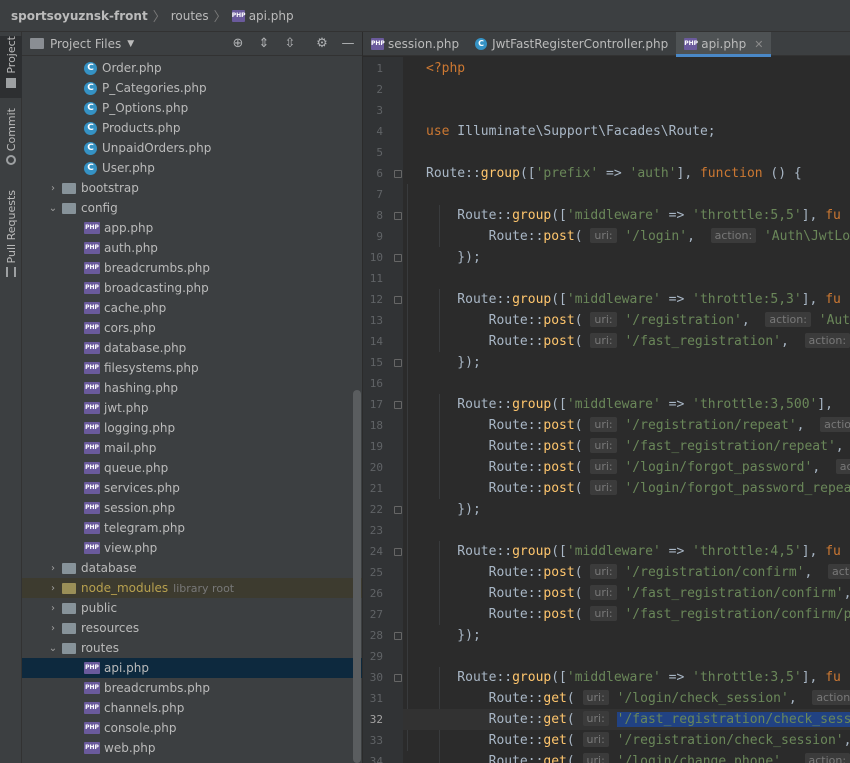  What do you see at coordinates (192, 728) in the screenshot?
I see `tree-file-item: PHP console.php` at bounding box center [192, 728].